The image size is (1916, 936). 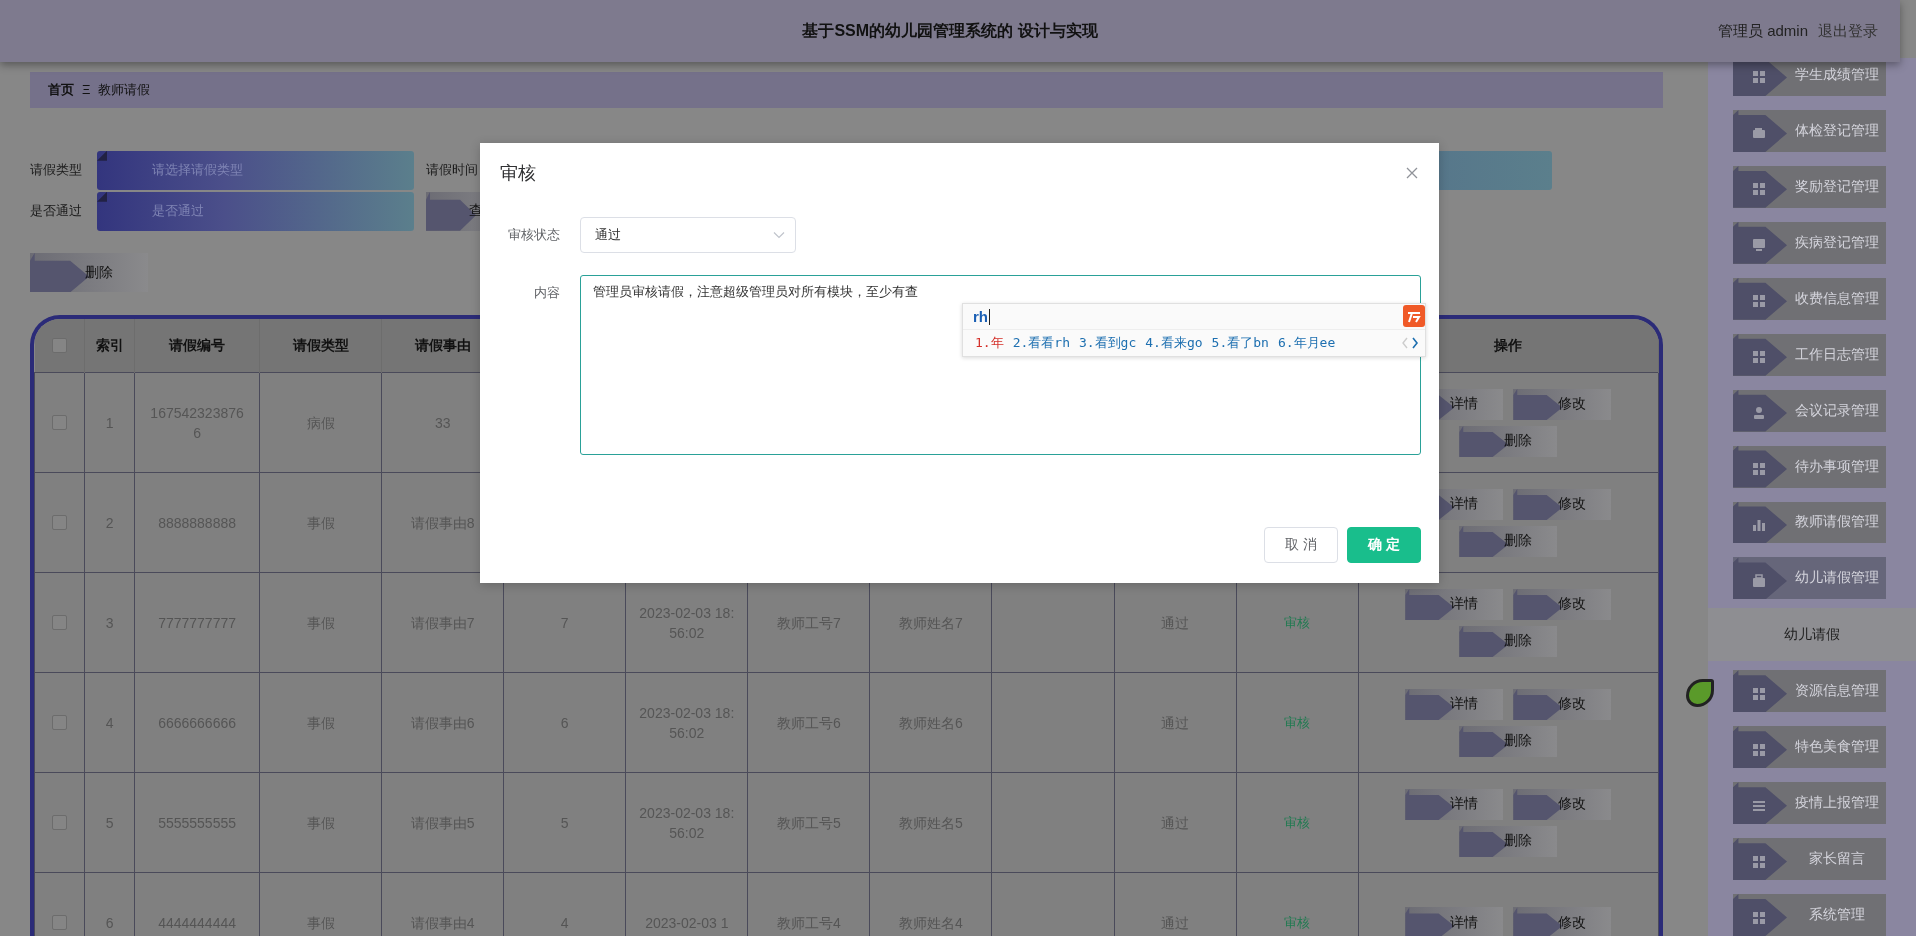 I want to click on cancel-button: 取 消, so click(x=1301, y=545).